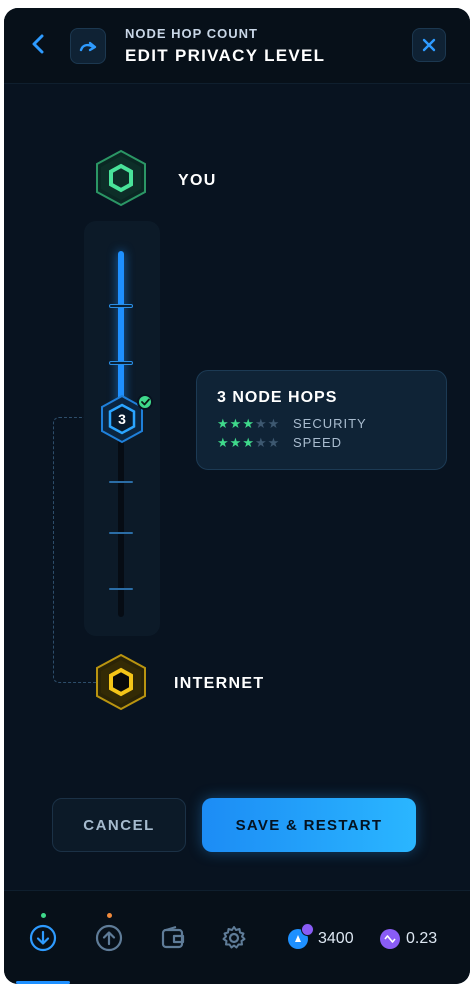 Image resolution: width=474 pixels, height=984 pixels. What do you see at coordinates (121, 682) in the screenshot?
I see `internet-node-icon` at bounding box center [121, 682].